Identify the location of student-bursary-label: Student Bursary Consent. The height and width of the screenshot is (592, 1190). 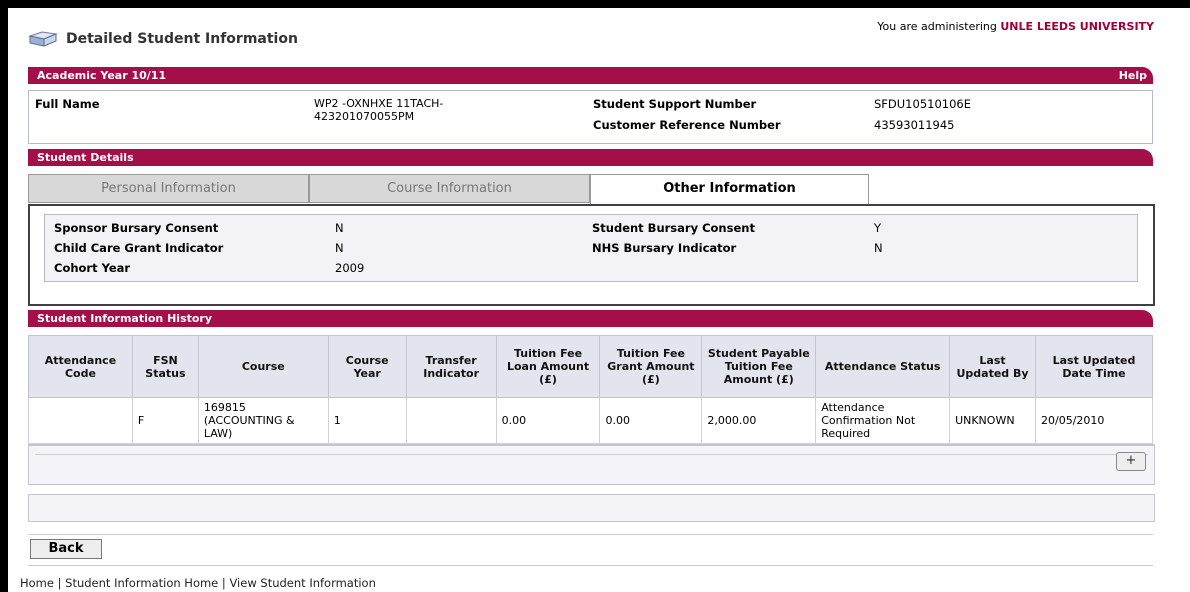
(673, 228).